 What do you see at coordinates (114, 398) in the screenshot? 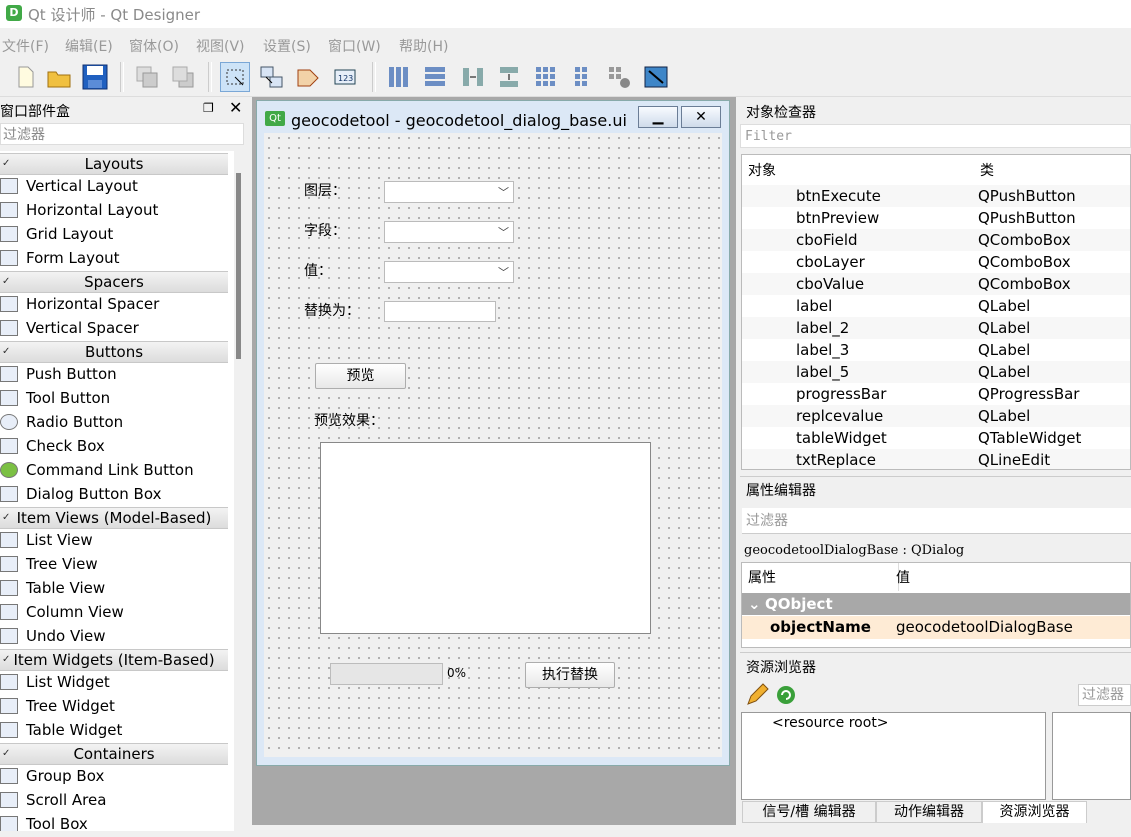
I see `widget-item: Tool Button` at bounding box center [114, 398].